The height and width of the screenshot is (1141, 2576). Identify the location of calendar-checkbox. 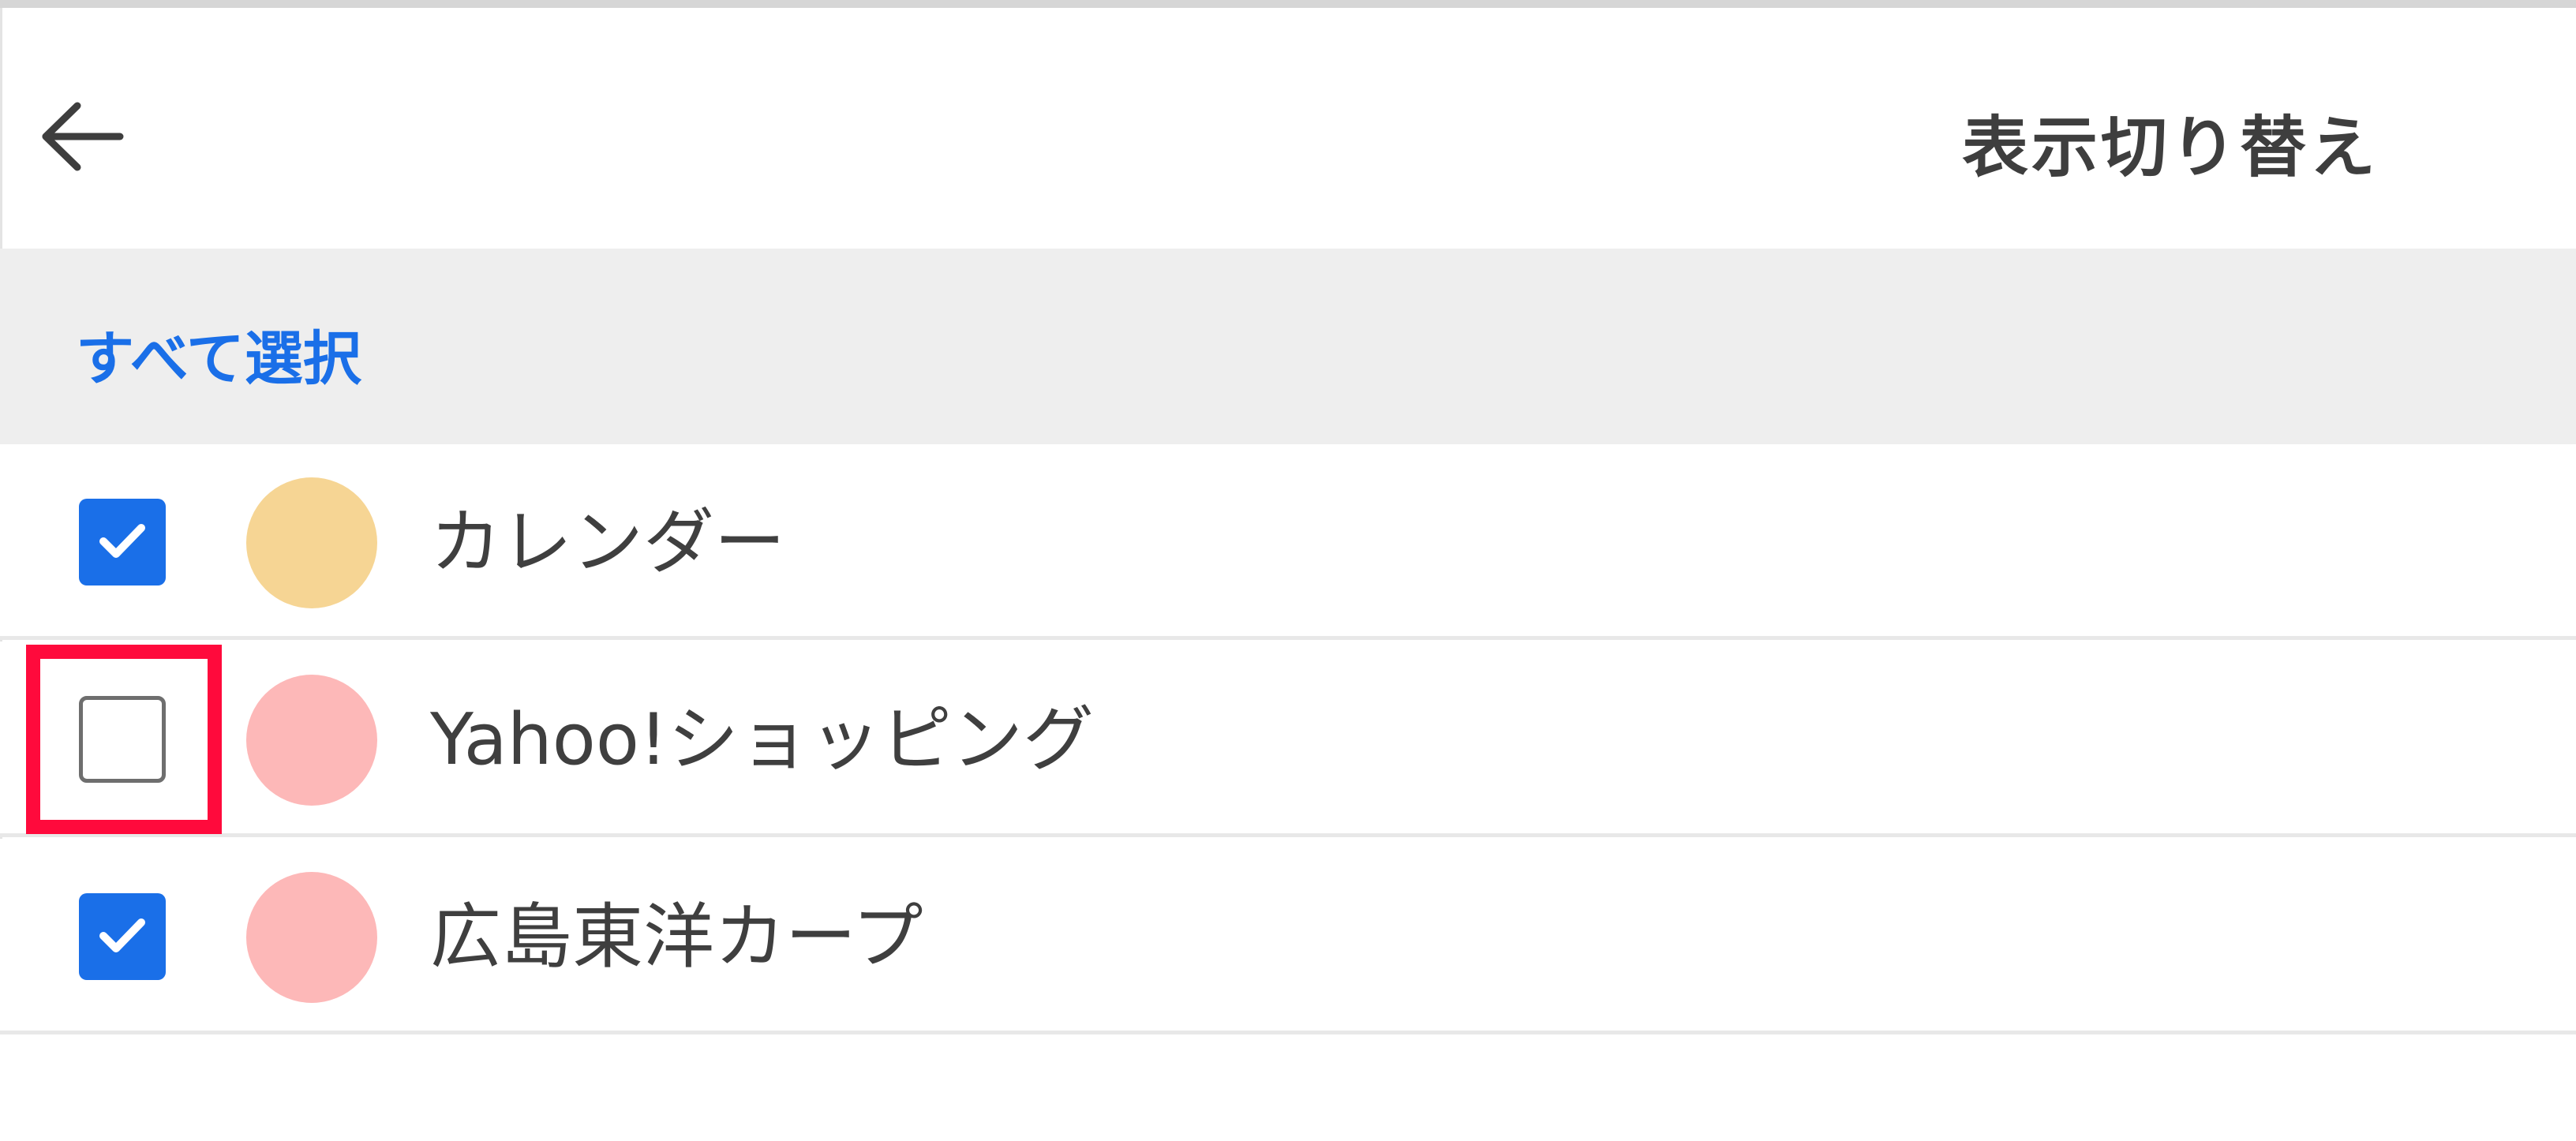
(122, 542).